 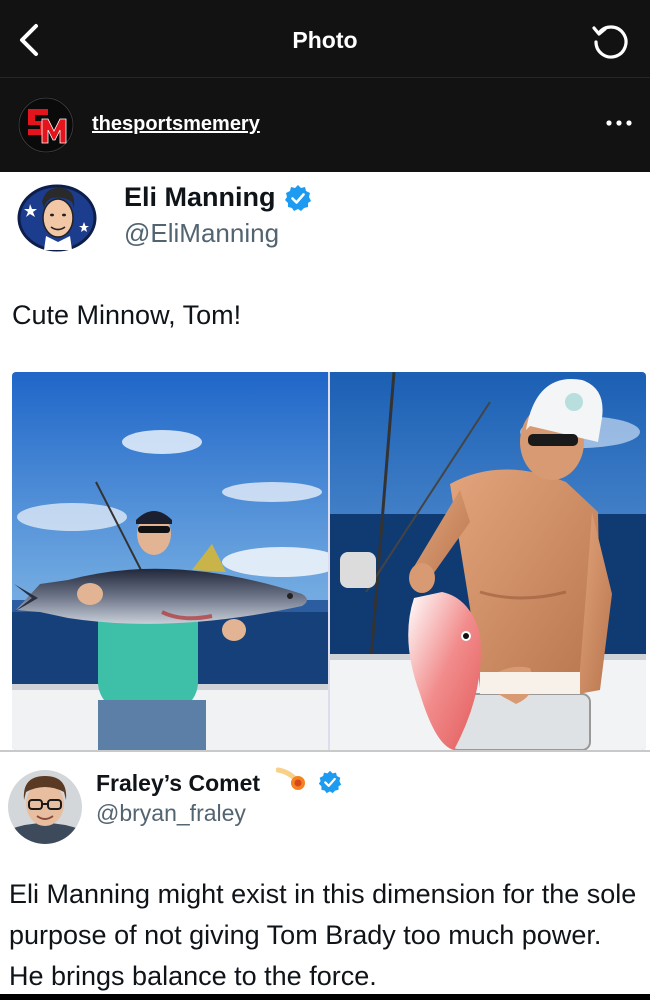 What do you see at coordinates (178, 783) in the screenshot?
I see `reply-author-name: Fraley’s Comet` at bounding box center [178, 783].